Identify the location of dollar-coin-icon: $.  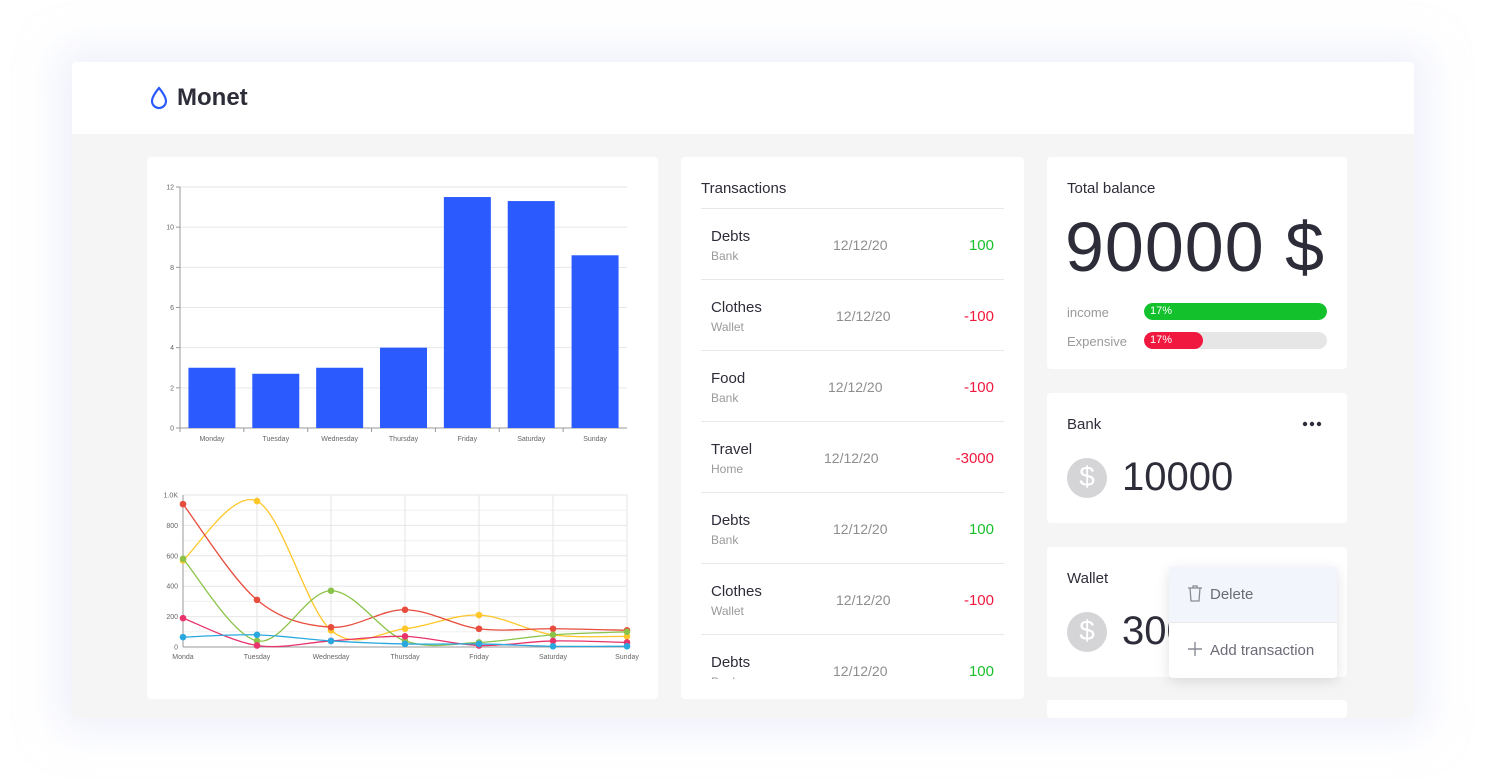
(1087, 478).